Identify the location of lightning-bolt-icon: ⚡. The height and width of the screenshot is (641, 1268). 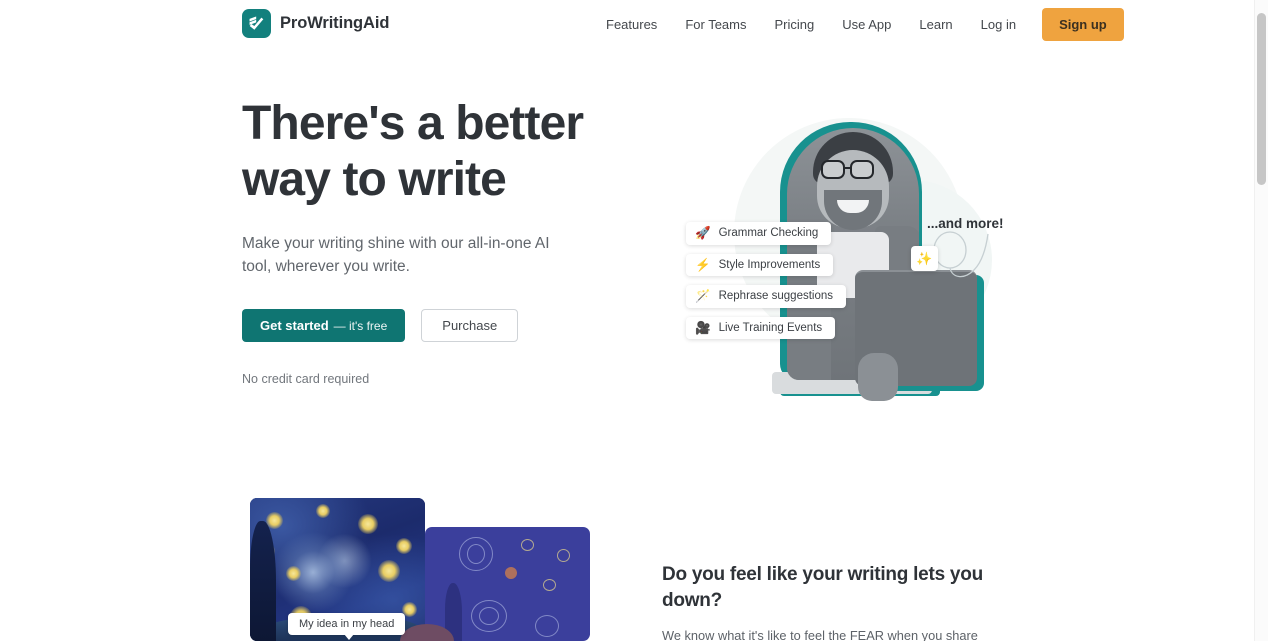
(703, 264).